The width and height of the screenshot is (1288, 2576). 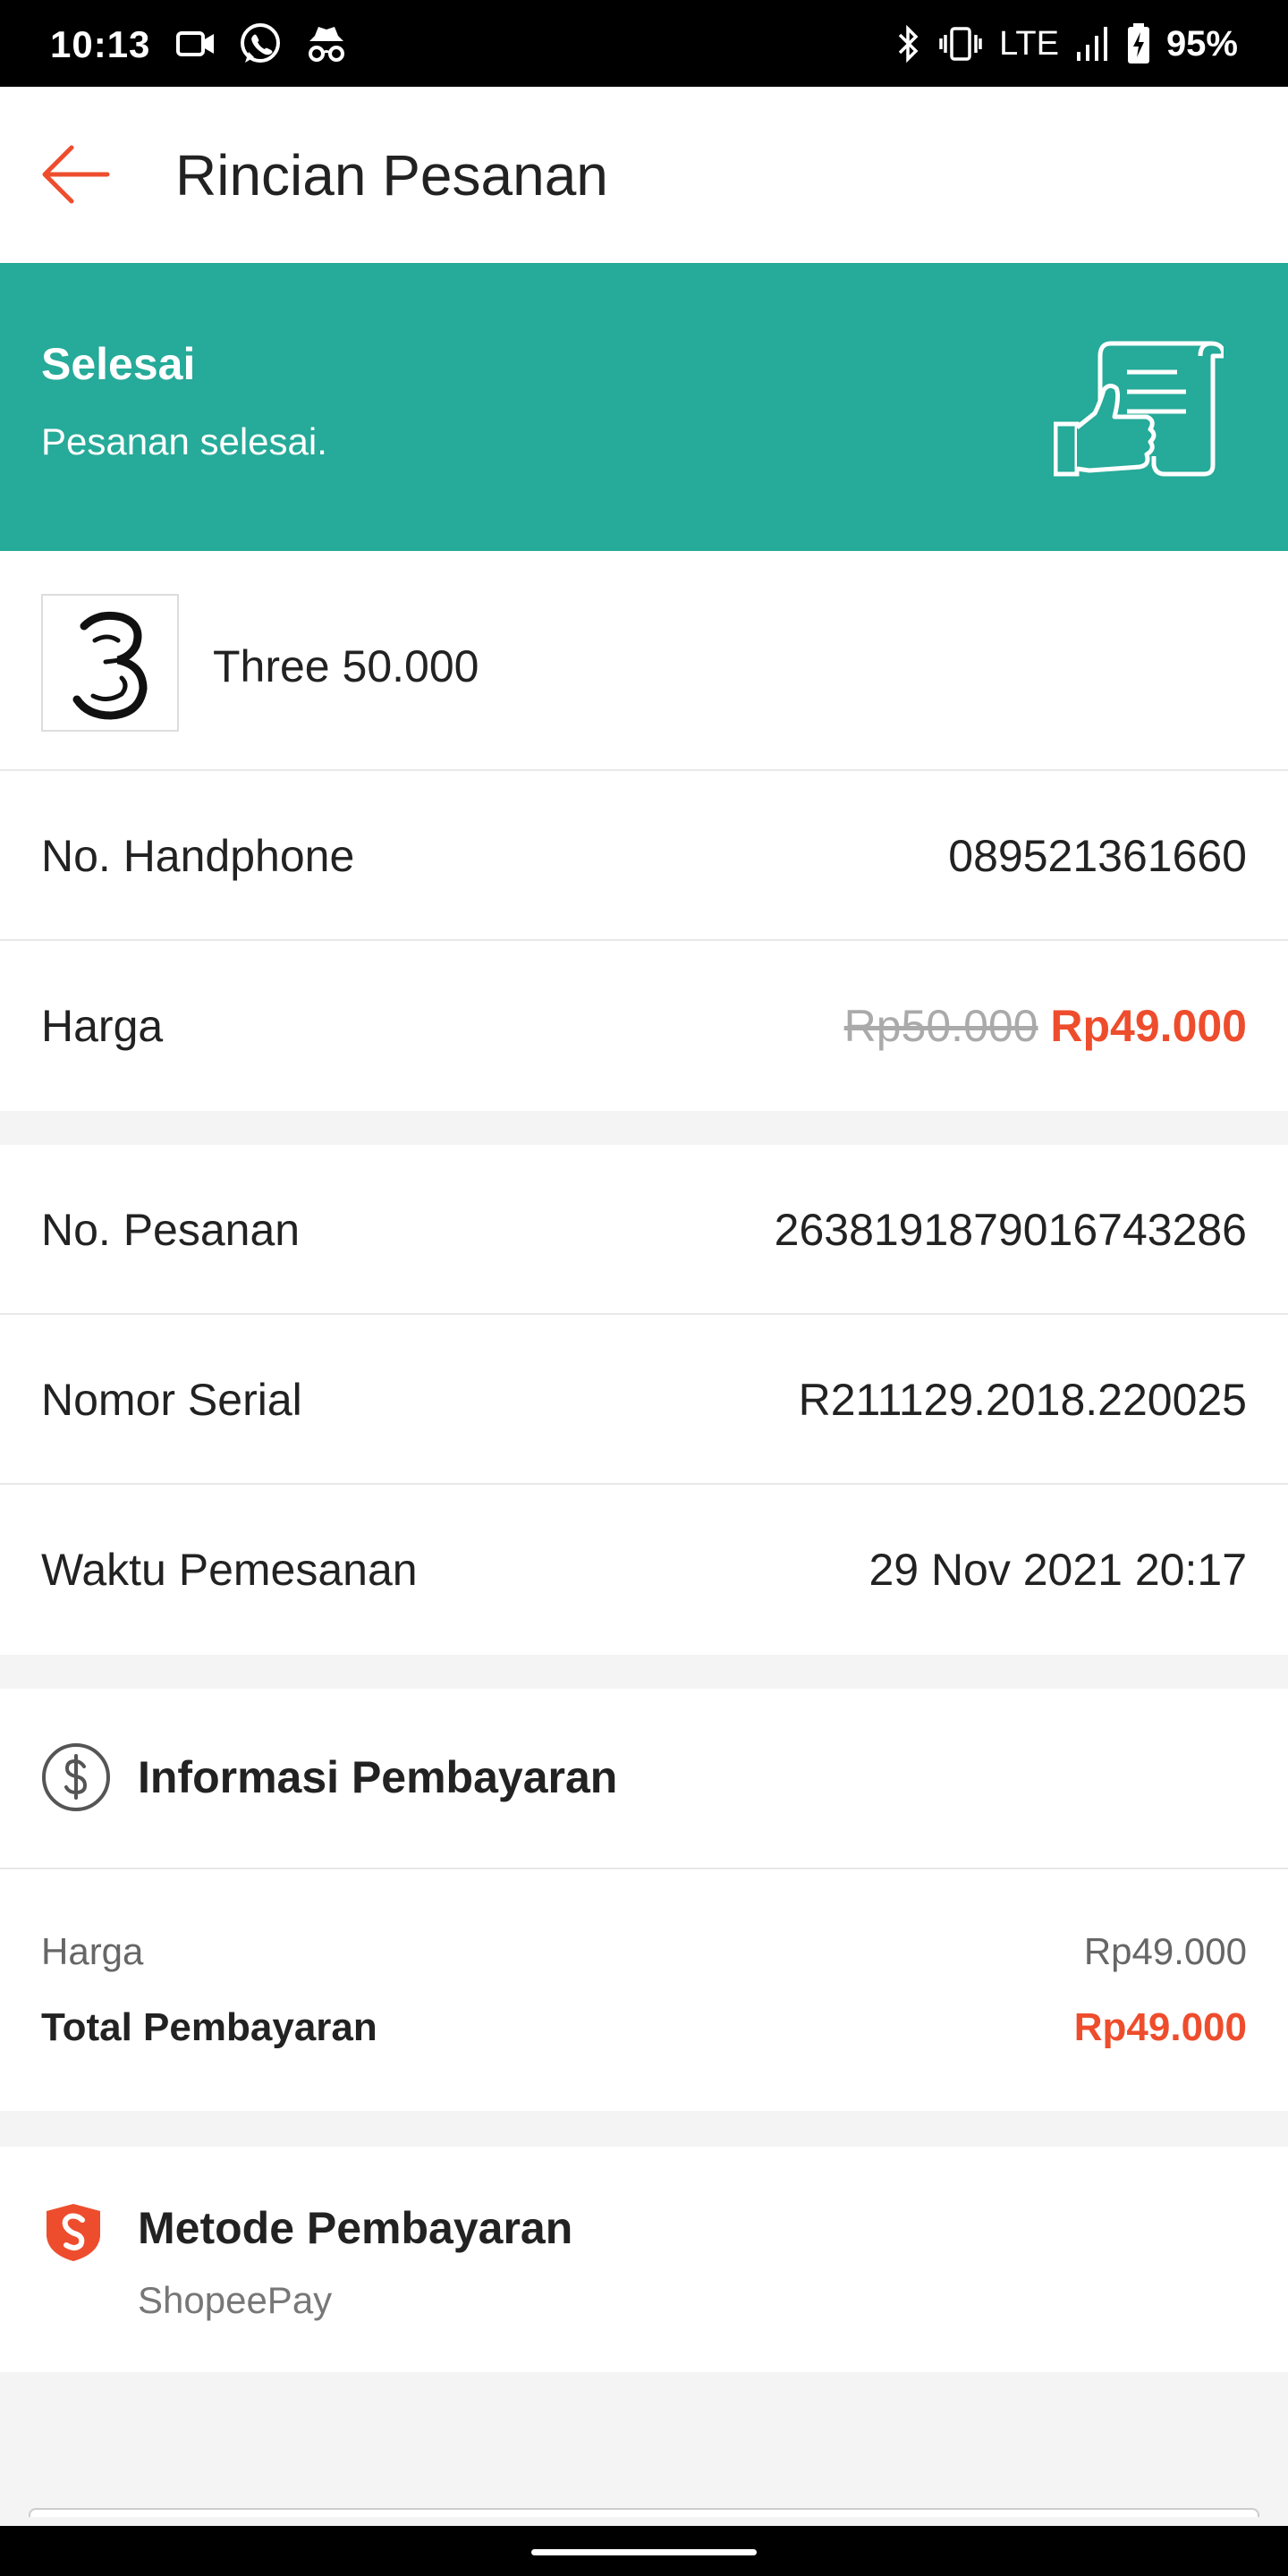 I want to click on status-right-icons: LTE 95%, so click(x=1066, y=44).